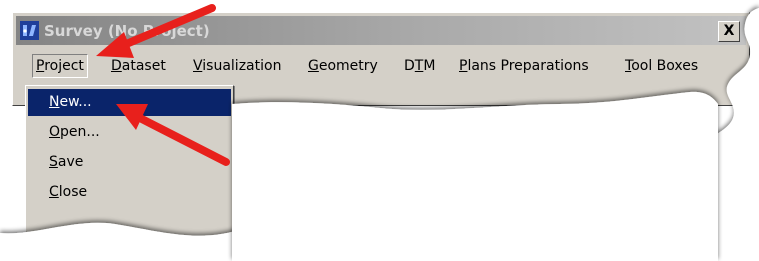 The image size is (759, 261). Describe the element at coordinates (173, 135) in the screenshot. I see `arrow-to-new-item` at that location.